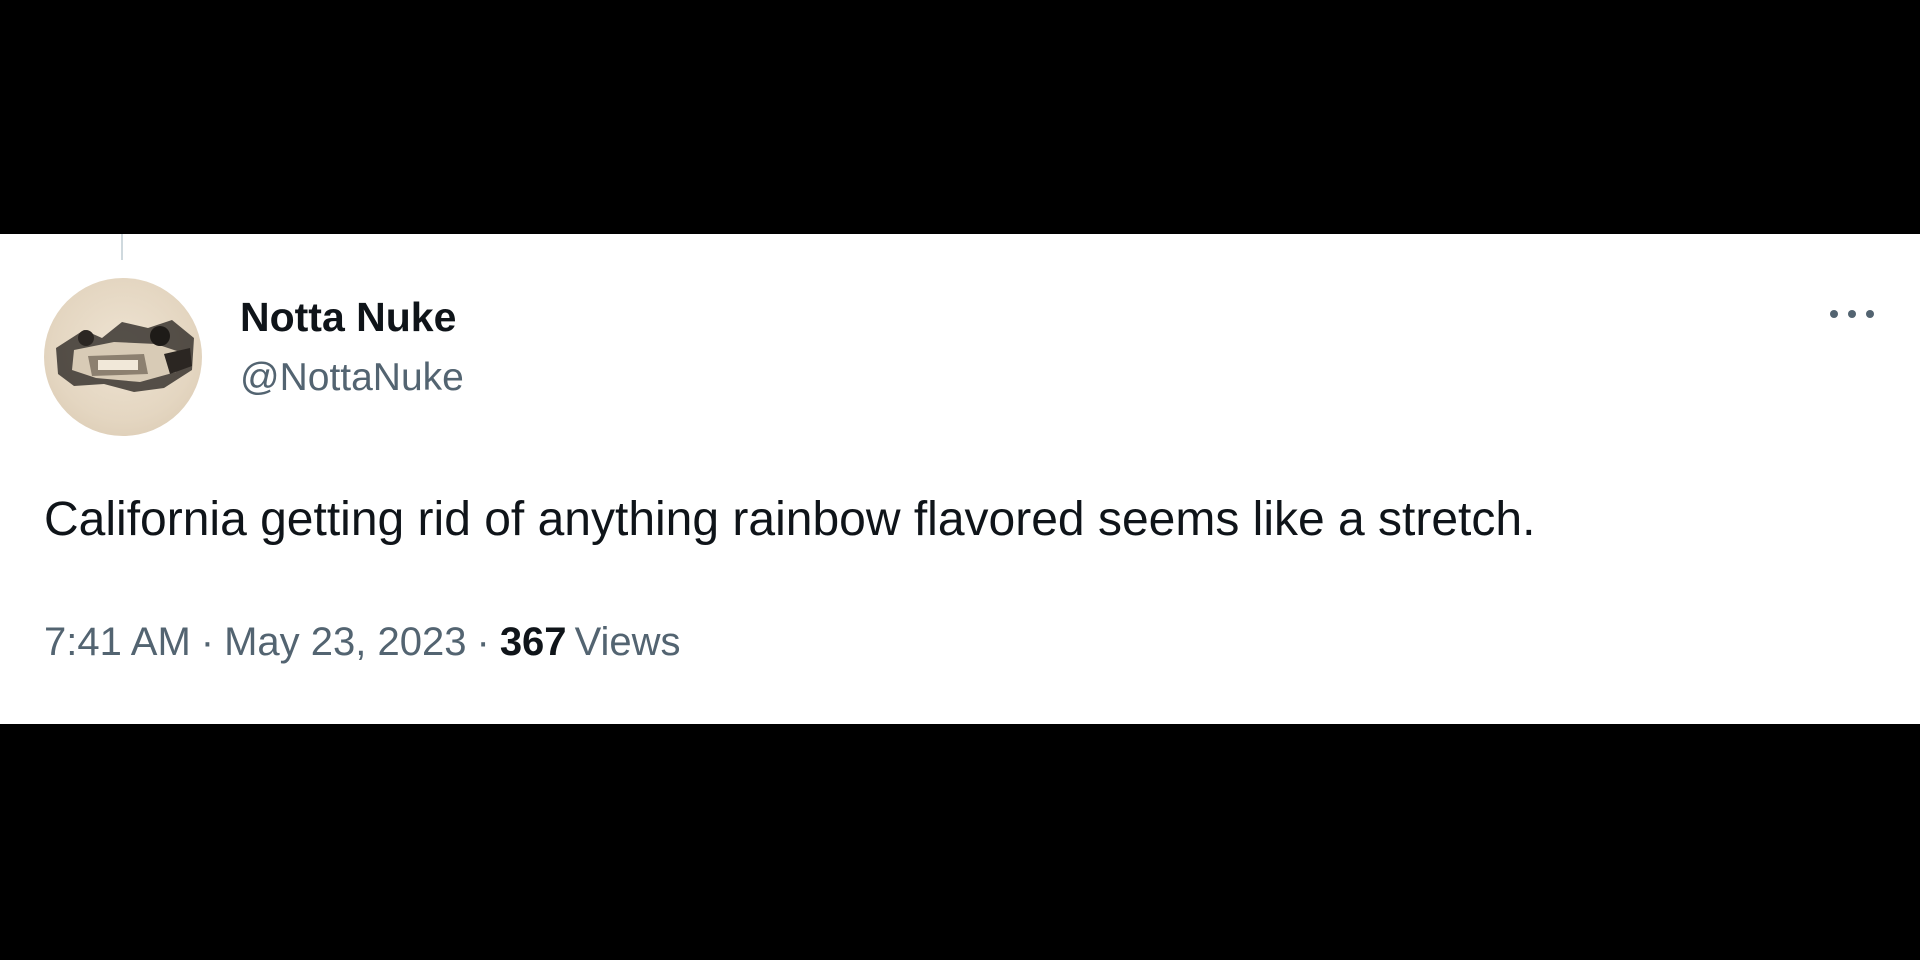 The width and height of the screenshot is (1920, 960). What do you see at coordinates (345, 642) in the screenshot?
I see `tweet-date: May 23, 2023` at bounding box center [345, 642].